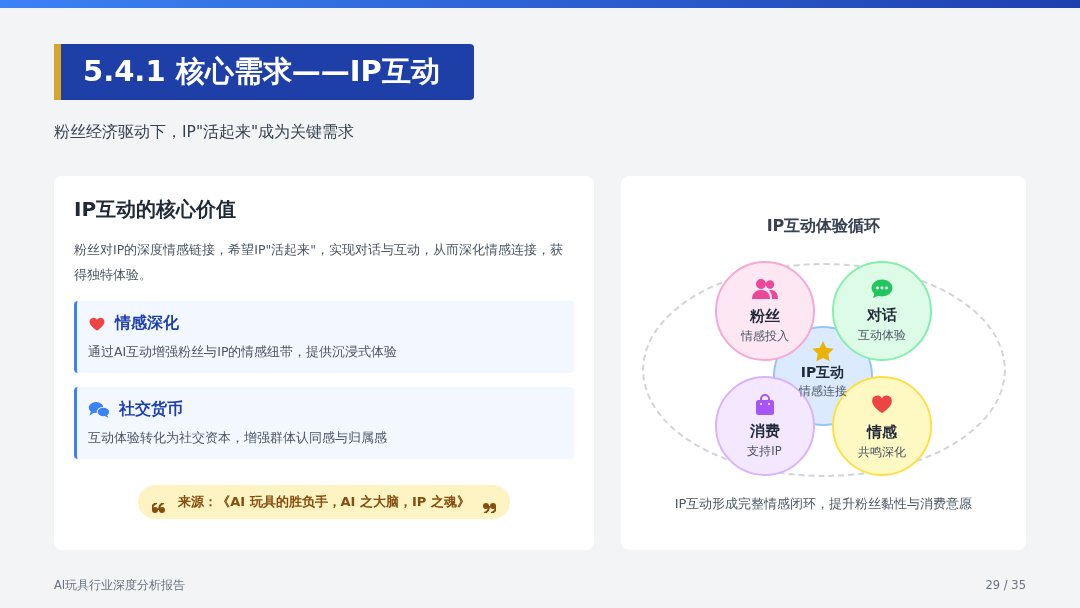 The width and height of the screenshot is (1080, 608). Describe the element at coordinates (764, 336) in the screenshot. I see `node-subtitle: 情感投入` at that location.